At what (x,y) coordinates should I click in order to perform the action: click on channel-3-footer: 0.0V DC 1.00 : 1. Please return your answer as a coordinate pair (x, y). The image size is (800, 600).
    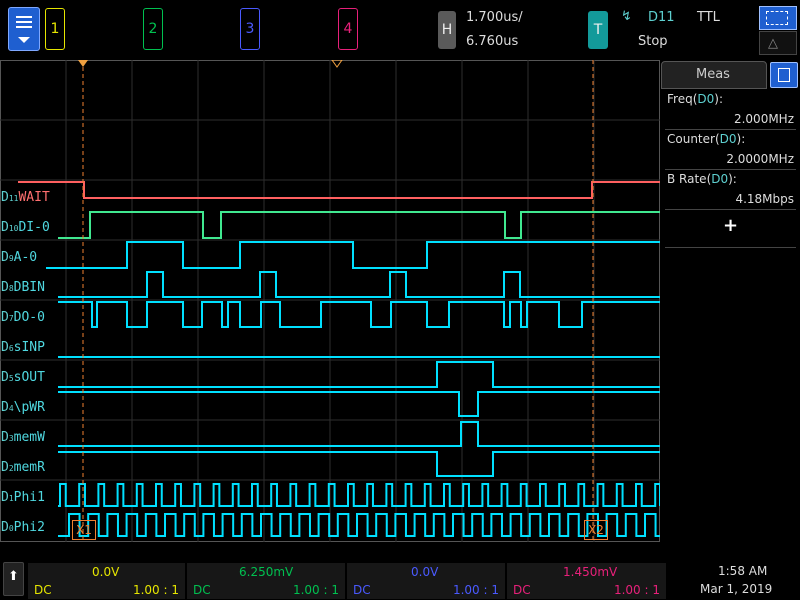
    Looking at the image, I should click on (426, 581).